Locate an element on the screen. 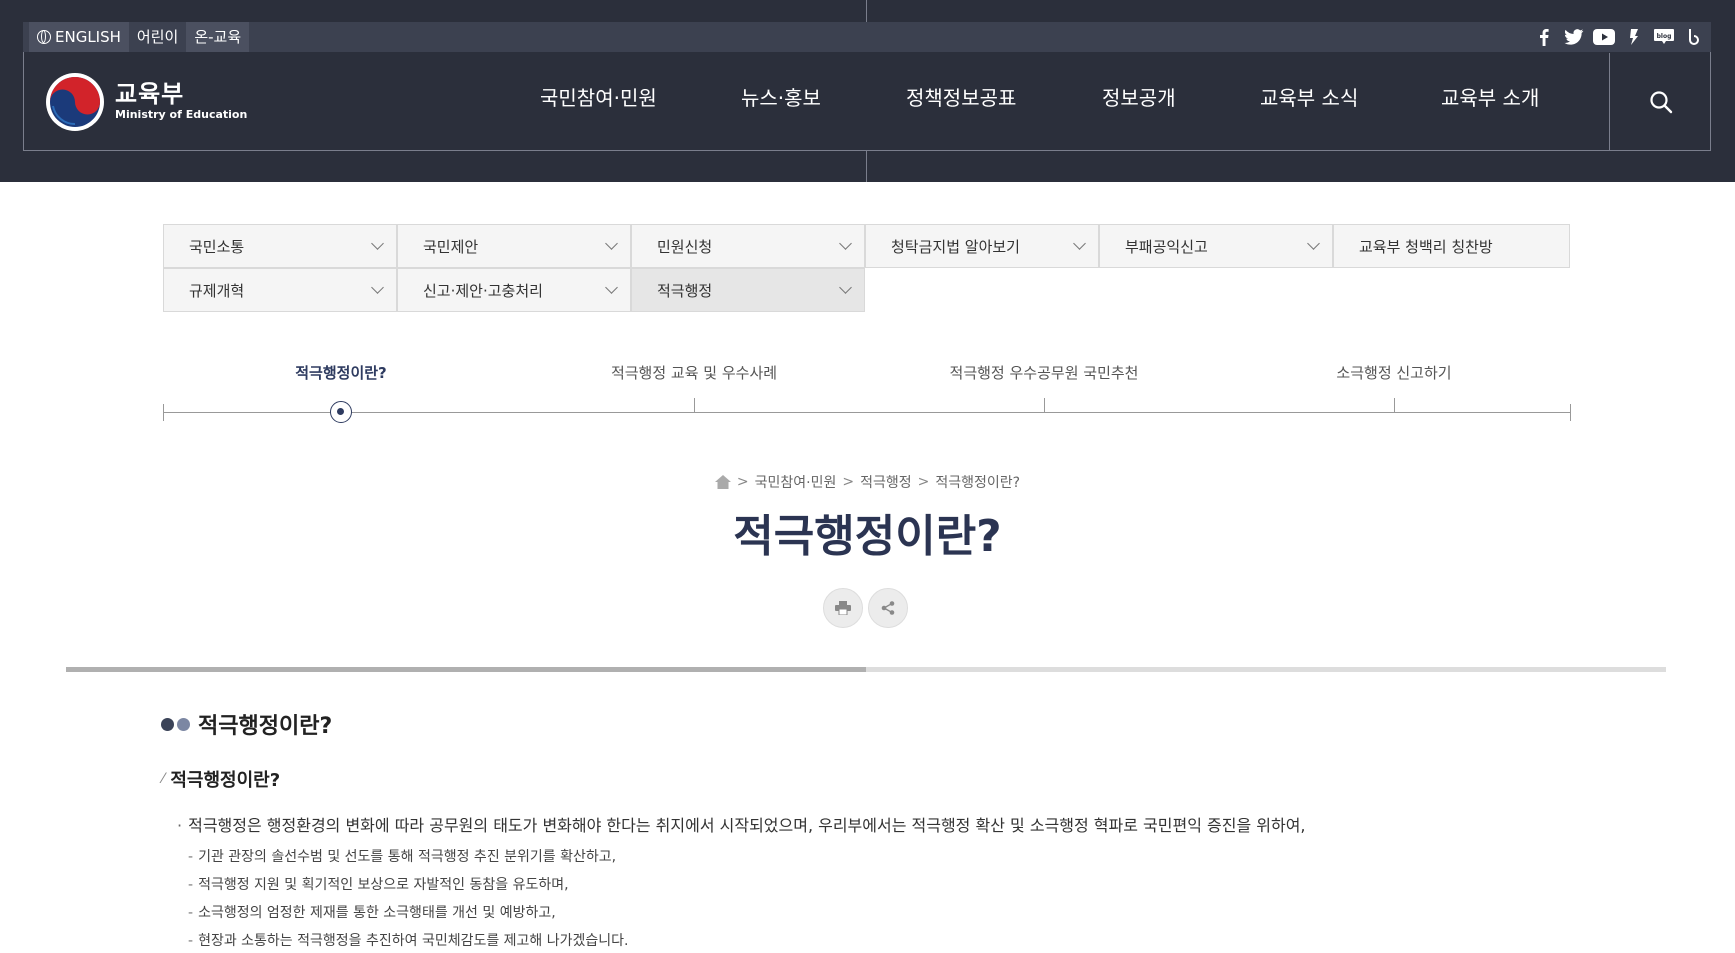  submenu-label: 교육부 청백리 칭찬방 is located at coordinates (1426, 246).